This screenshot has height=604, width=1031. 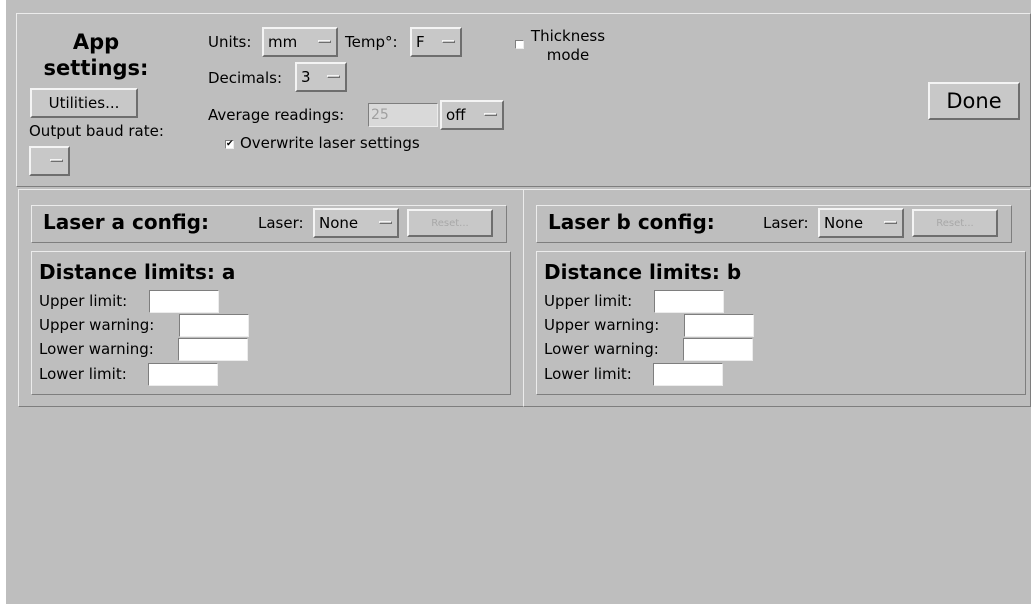 I want to click on laser-a-lower-warning-input, so click(x=213, y=349).